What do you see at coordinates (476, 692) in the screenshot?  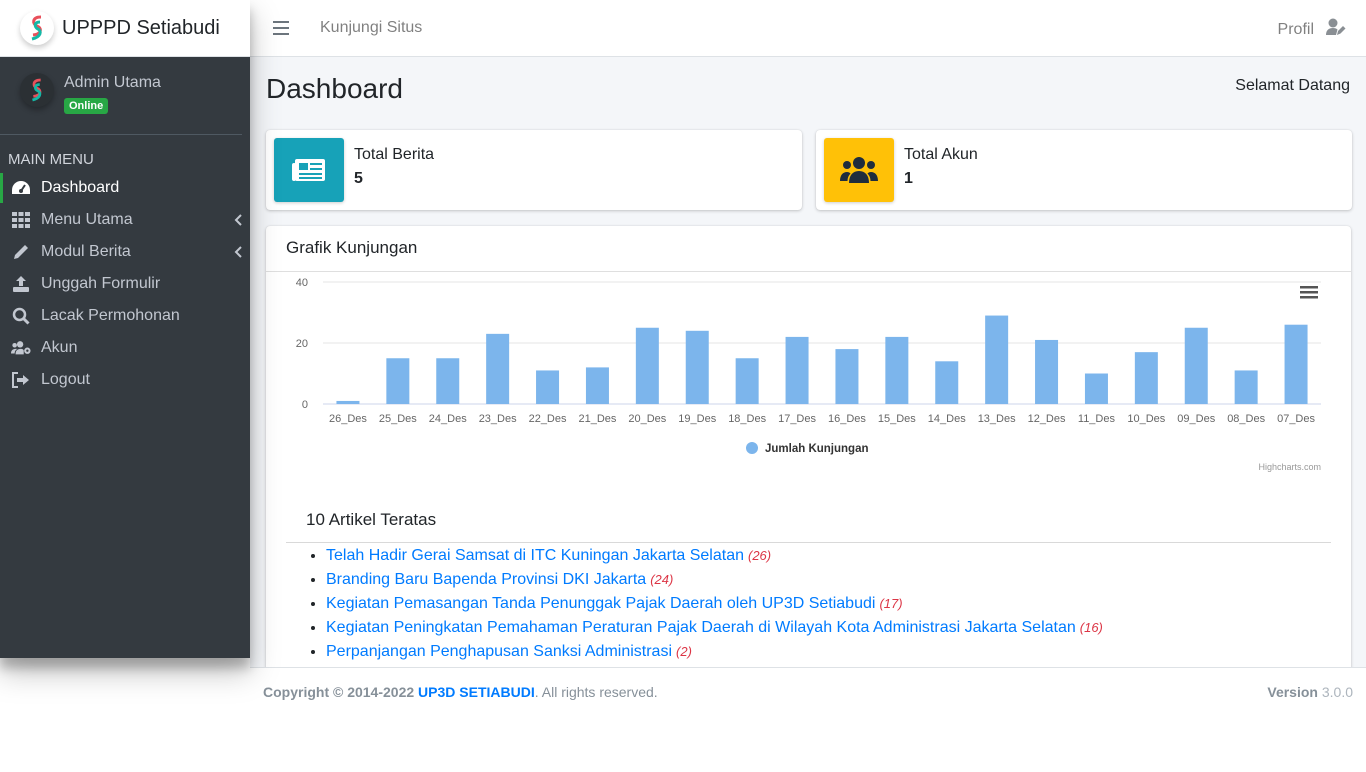 I see `footer-brand-link: UP3D SETIABUDI` at bounding box center [476, 692].